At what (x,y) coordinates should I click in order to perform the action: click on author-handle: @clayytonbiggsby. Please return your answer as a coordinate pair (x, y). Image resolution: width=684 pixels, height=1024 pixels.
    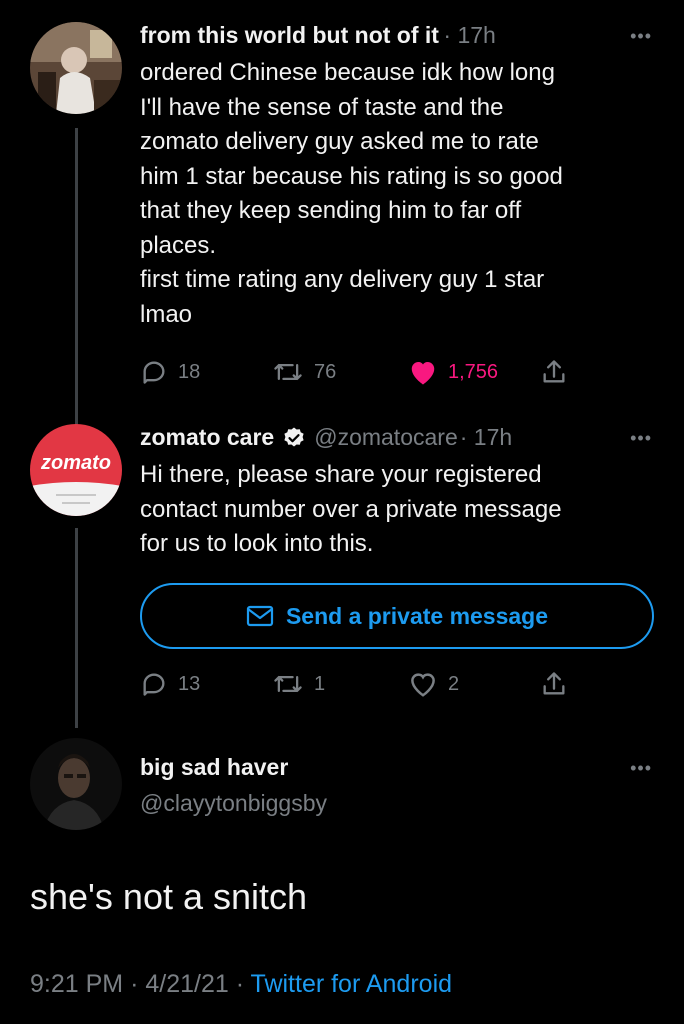
    Looking at the image, I should click on (233, 803).